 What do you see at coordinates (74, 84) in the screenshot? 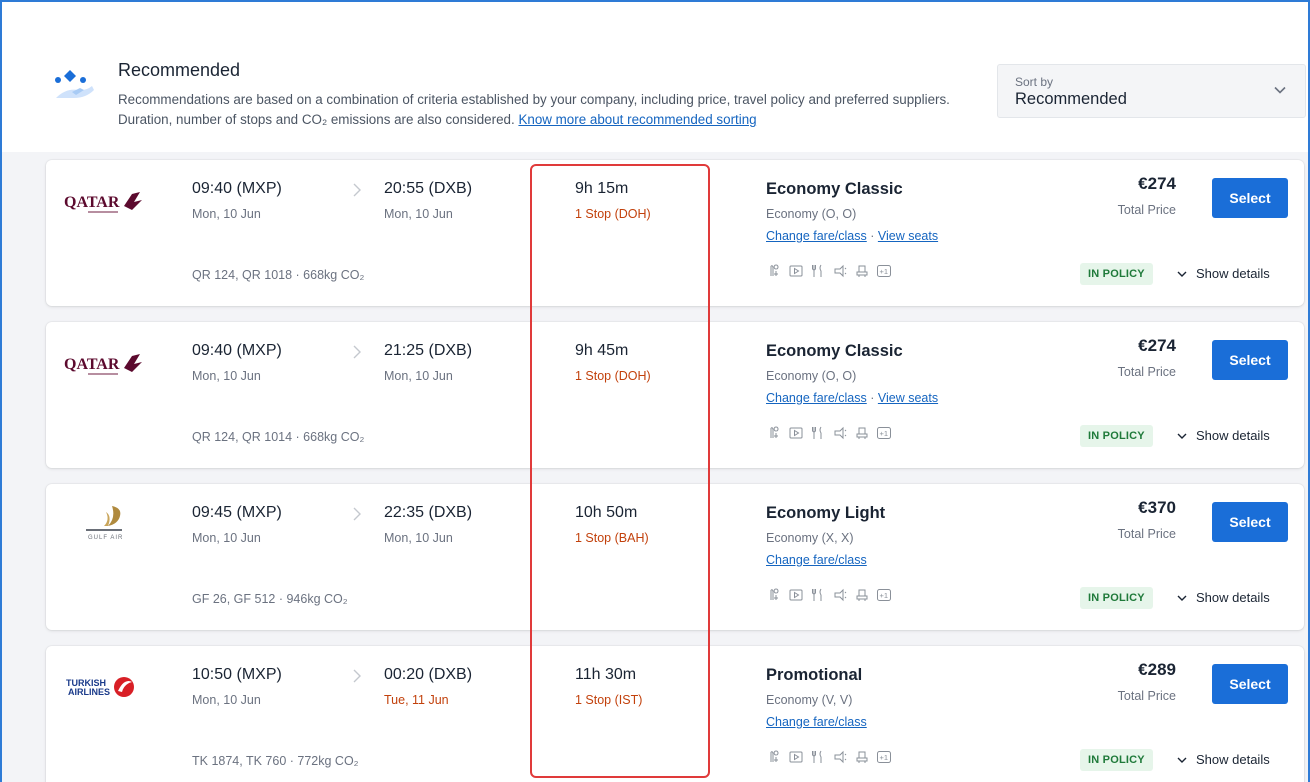
I see `sparkle-hand-icon` at bounding box center [74, 84].